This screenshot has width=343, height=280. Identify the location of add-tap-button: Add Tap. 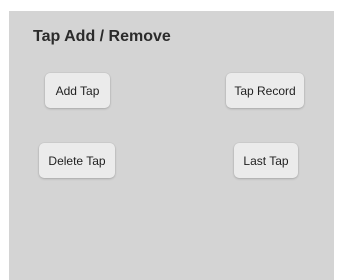
(77, 90).